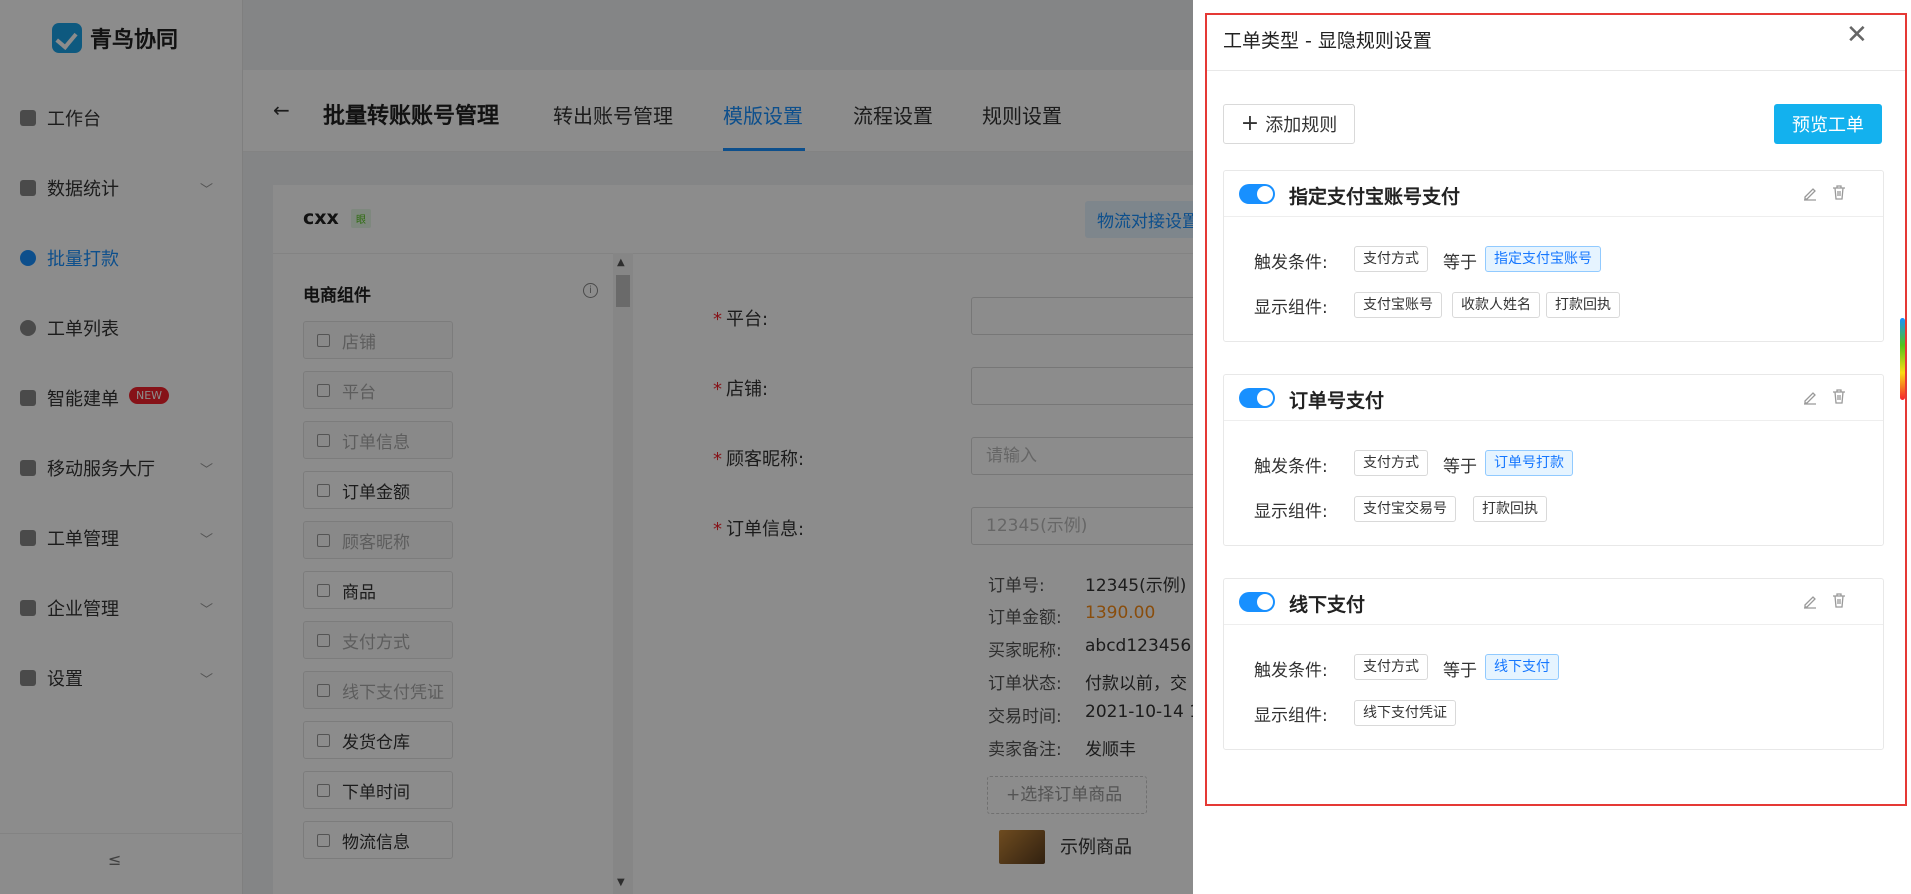 The width and height of the screenshot is (1911, 894). What do you see at coordinates (1250, 123) in the screenshot?
I see `plus-icon: +` at bounding box center [1250, 123].